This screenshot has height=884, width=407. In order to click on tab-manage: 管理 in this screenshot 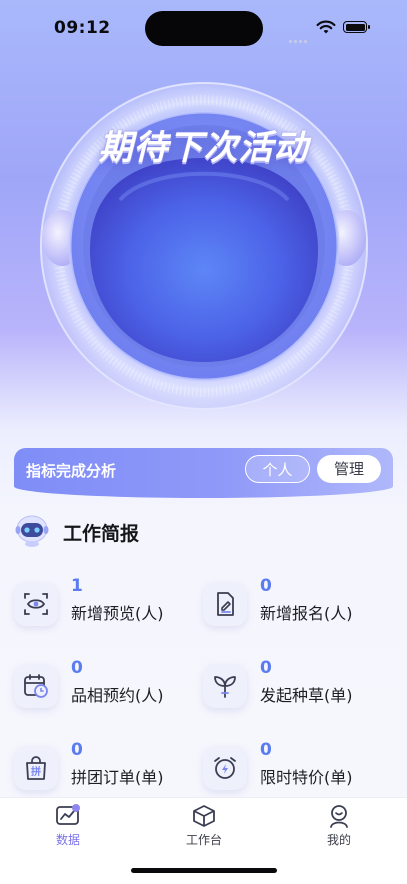, I will do `click(349, 469)`.